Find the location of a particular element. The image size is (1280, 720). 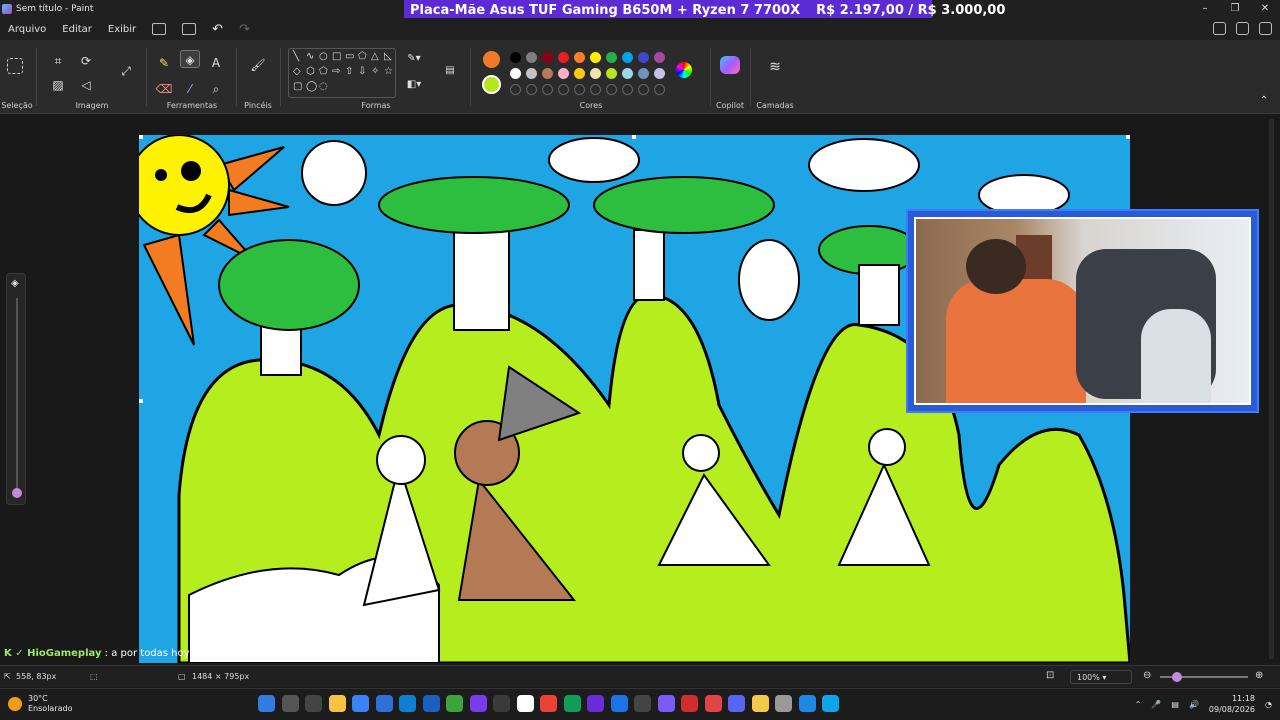

microphone-icon: 🎤 is located at coordinates (1156, 704).